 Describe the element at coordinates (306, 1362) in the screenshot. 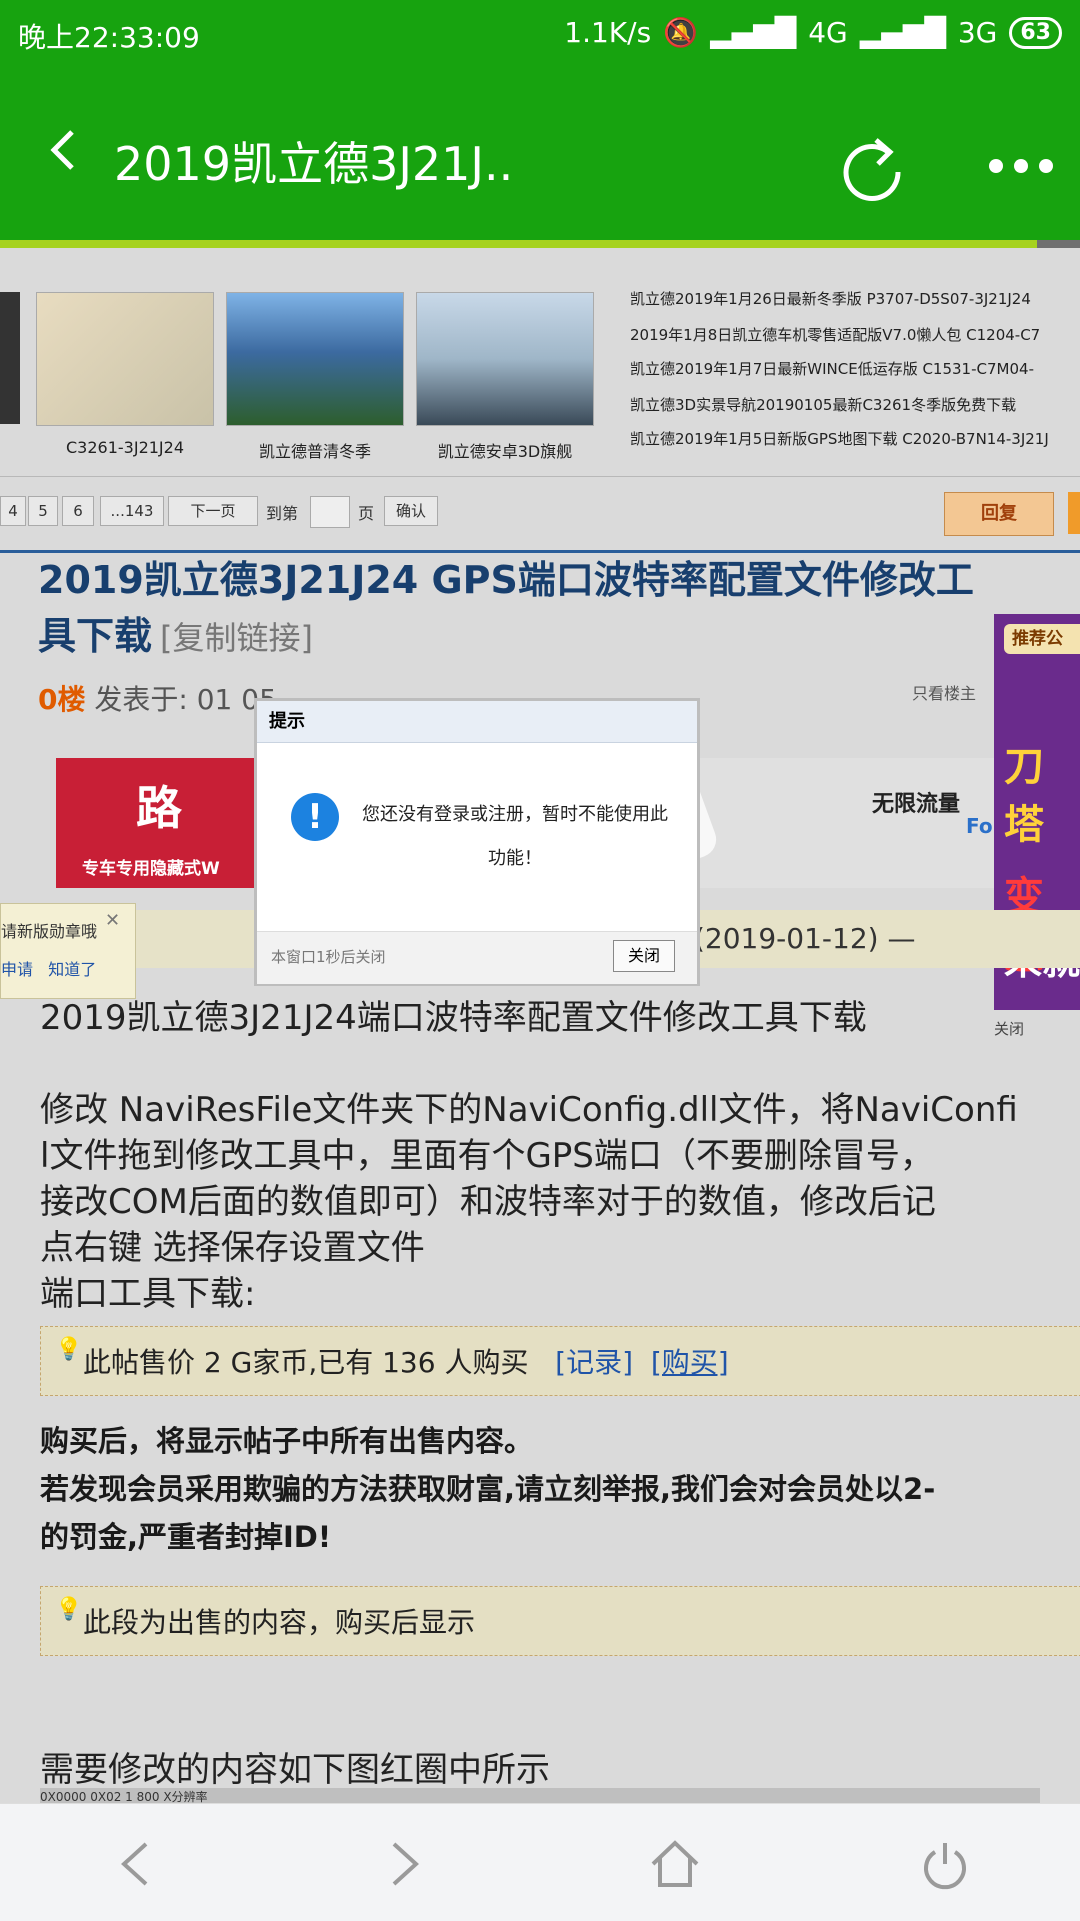

I see `sale-text: 此帖售价 2 G家币,已有 136 人购买` at that location.